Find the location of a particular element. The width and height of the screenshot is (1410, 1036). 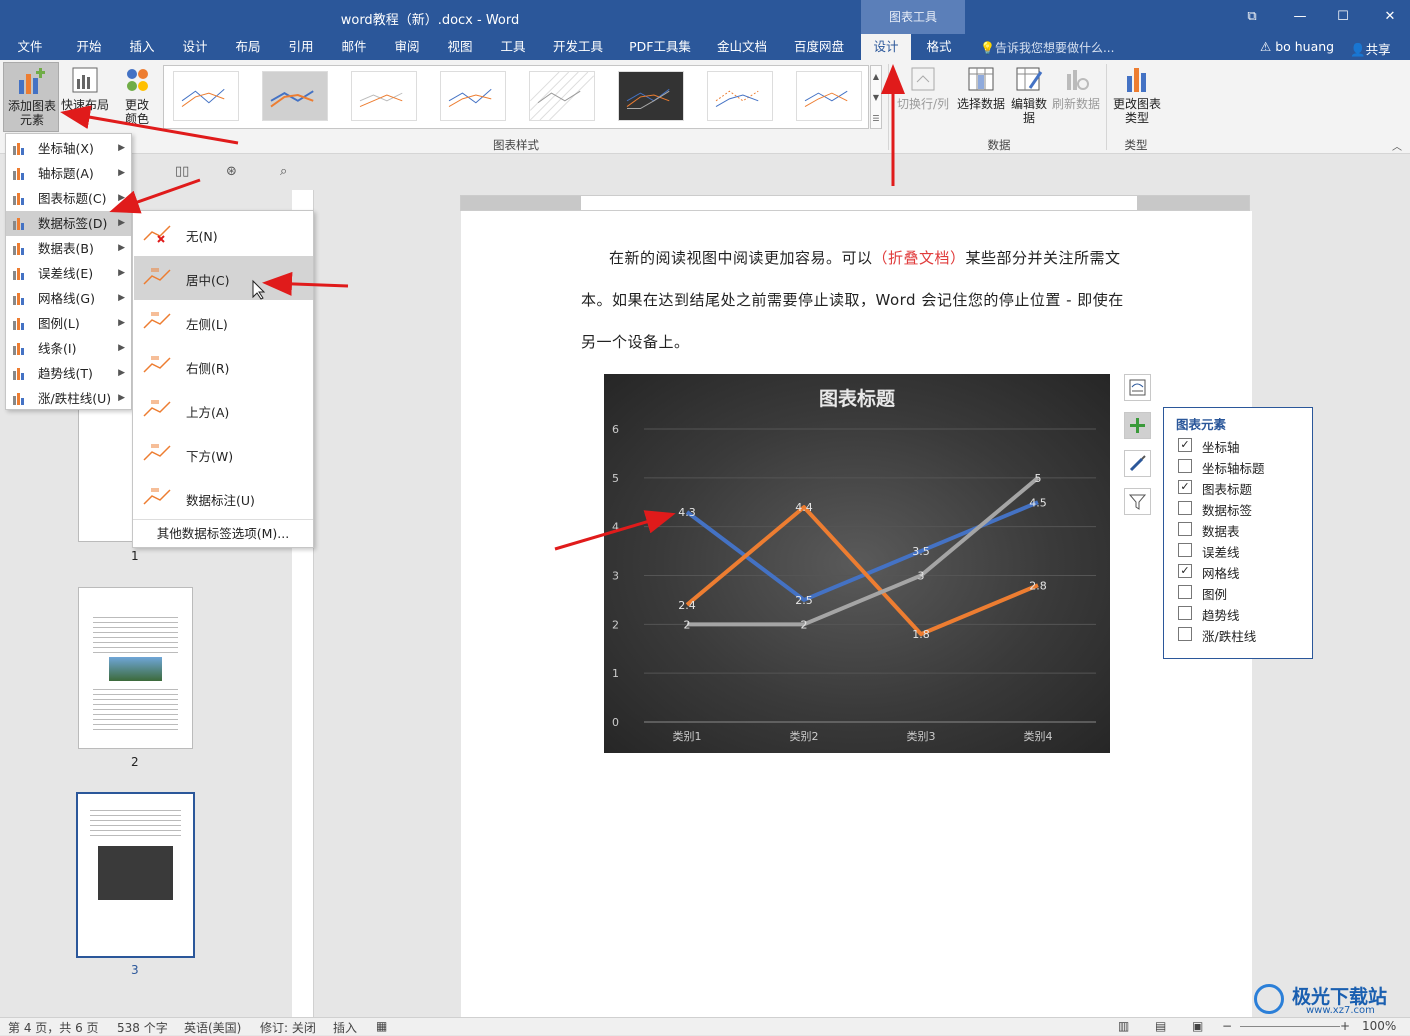

minimize-button: — is located at coordinates (1300, 17).